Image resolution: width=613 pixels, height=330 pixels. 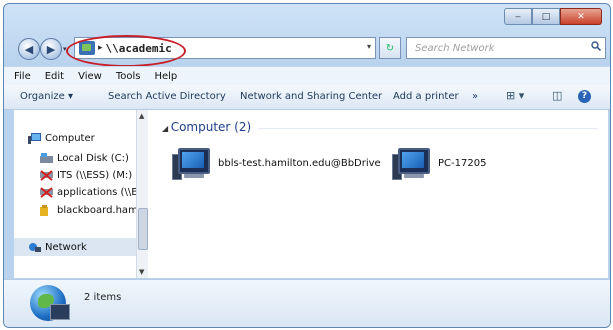 I want to click on details-pane: 2 items, so click(x=307, y=303).